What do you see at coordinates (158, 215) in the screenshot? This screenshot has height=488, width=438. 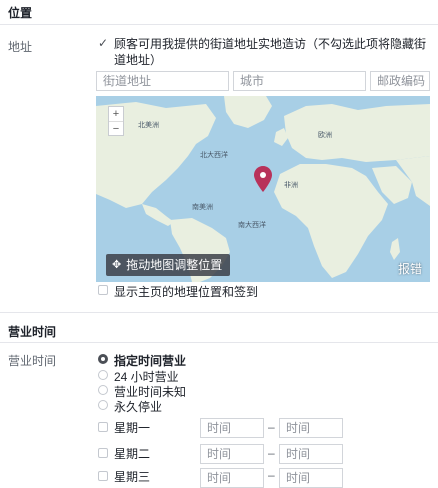 I see `central-america-shape` at bounding box center [158, 215].